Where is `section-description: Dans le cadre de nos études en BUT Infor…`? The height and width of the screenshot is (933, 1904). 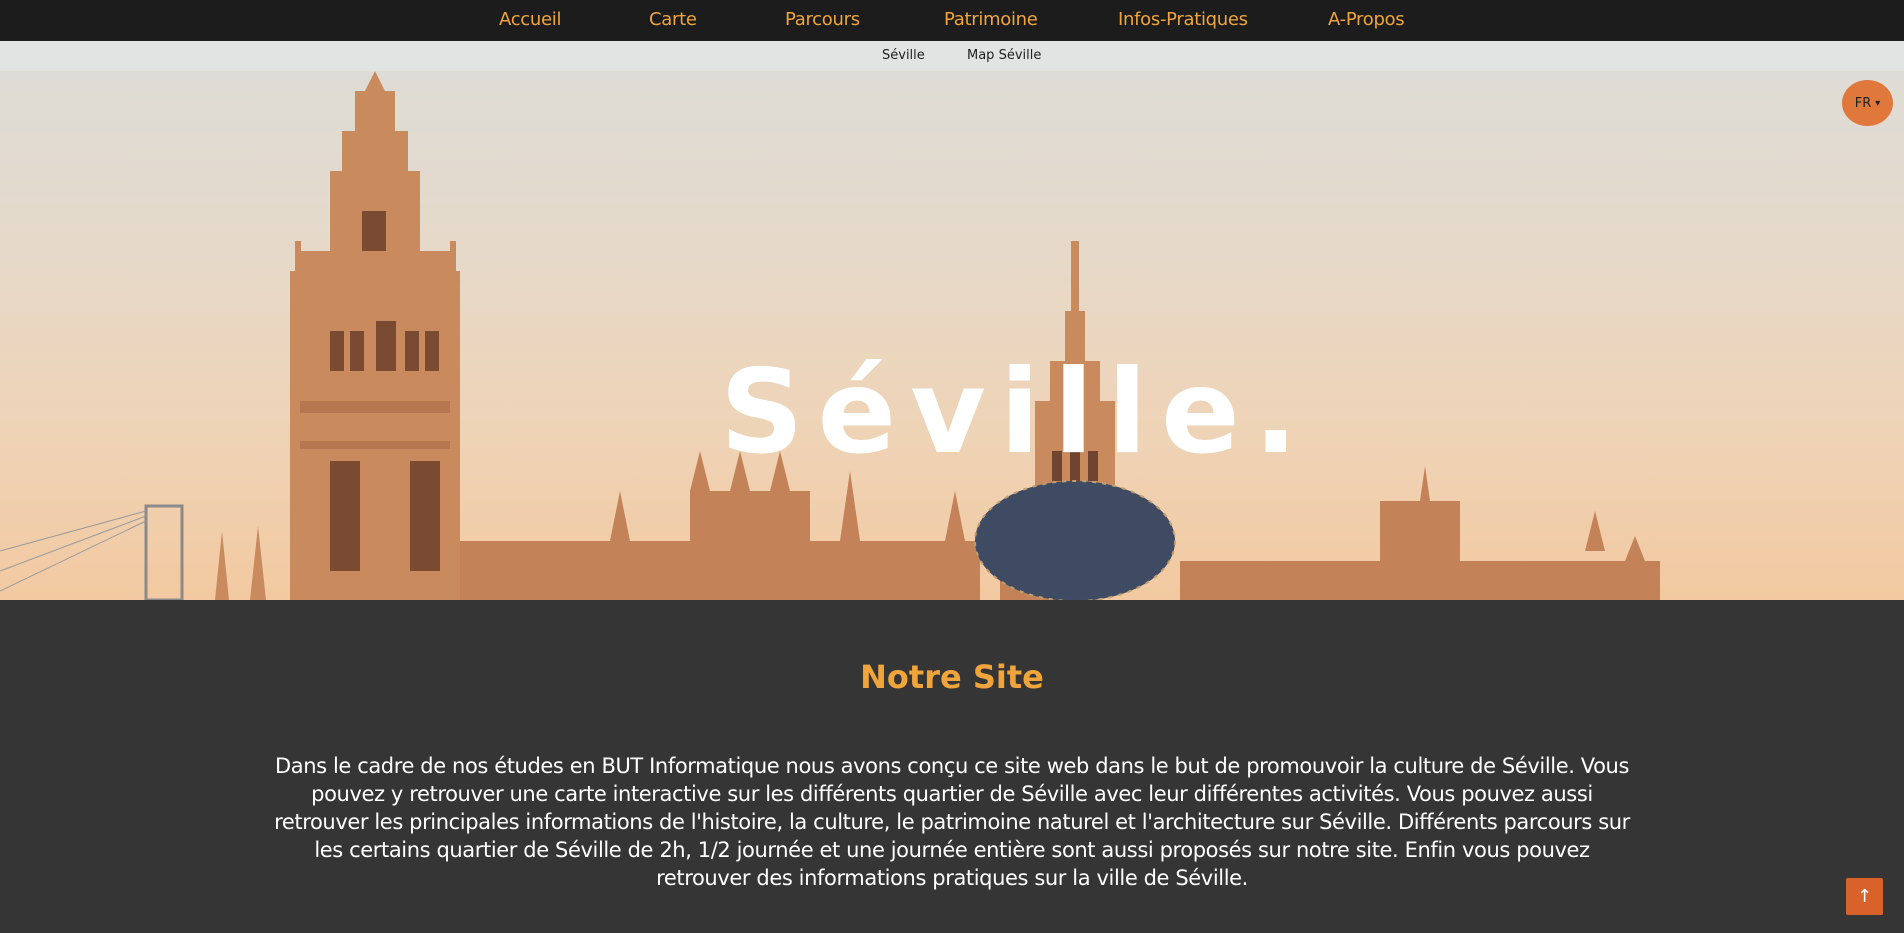
section-description: Dans le cadre de nos études en BUT Infor… is located at coordinates (952, 822).